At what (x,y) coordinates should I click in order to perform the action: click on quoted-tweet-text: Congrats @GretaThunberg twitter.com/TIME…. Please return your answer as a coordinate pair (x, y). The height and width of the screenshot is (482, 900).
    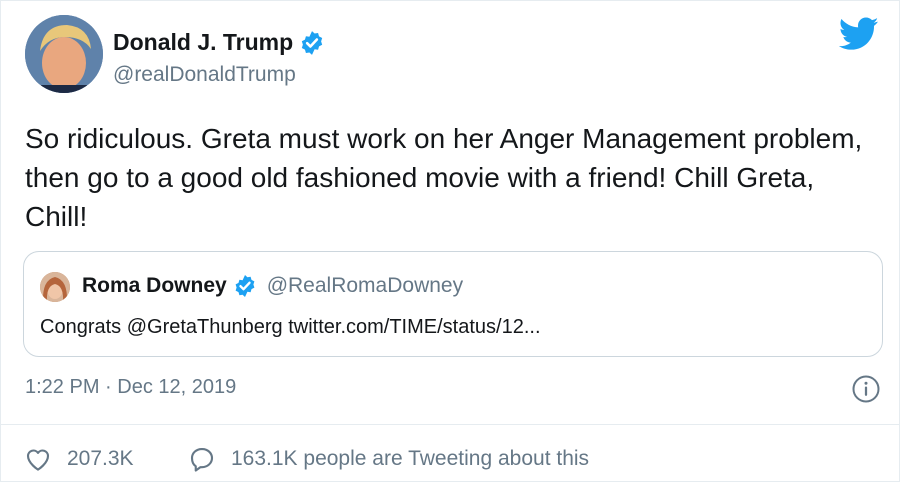
    Looking at the image, I should click on (290, 327).